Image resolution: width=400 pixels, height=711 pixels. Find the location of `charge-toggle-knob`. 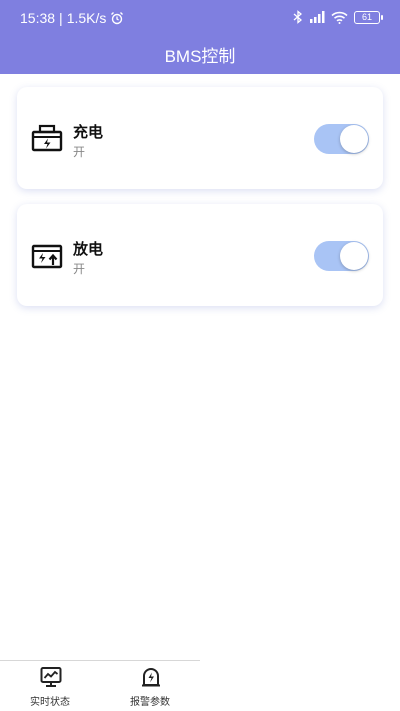

charge-toggle-knob is located at coordinates (354, 139).